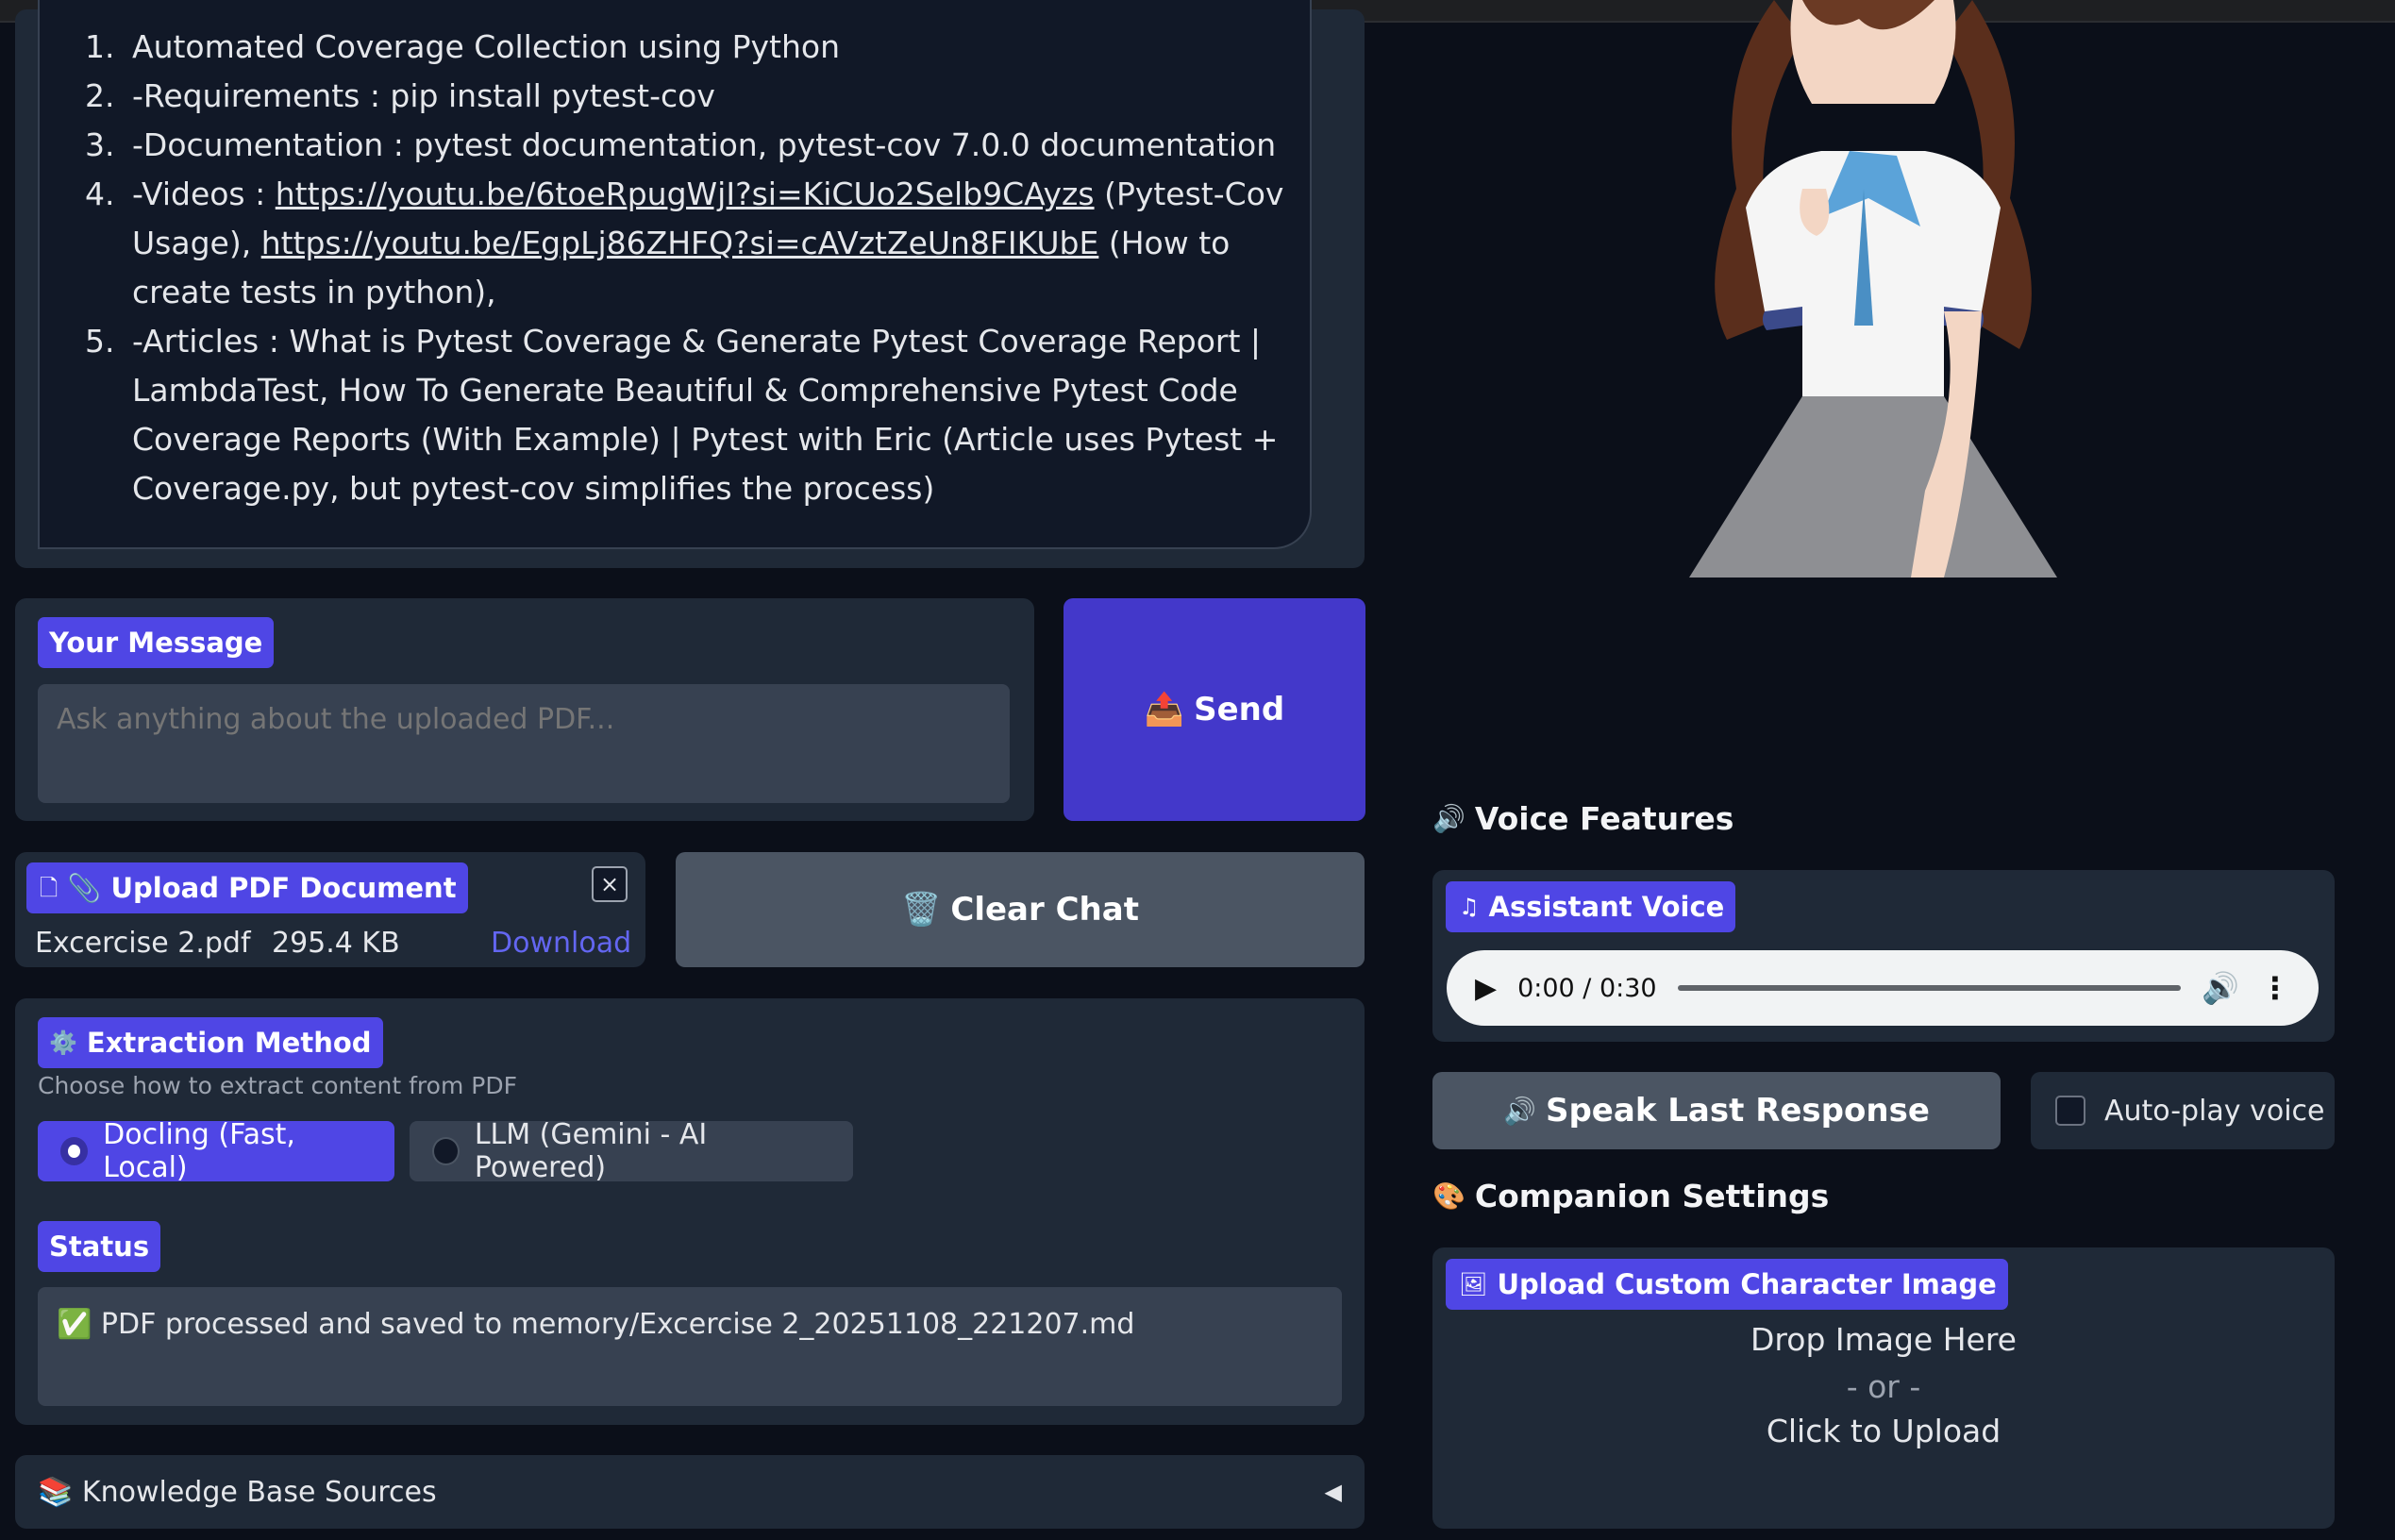 The width and height of the screenshot is (2395, 1540). Describe the element at coordinates (156, 642) in the screenshot. I see `message-label: Your Message` at that location.